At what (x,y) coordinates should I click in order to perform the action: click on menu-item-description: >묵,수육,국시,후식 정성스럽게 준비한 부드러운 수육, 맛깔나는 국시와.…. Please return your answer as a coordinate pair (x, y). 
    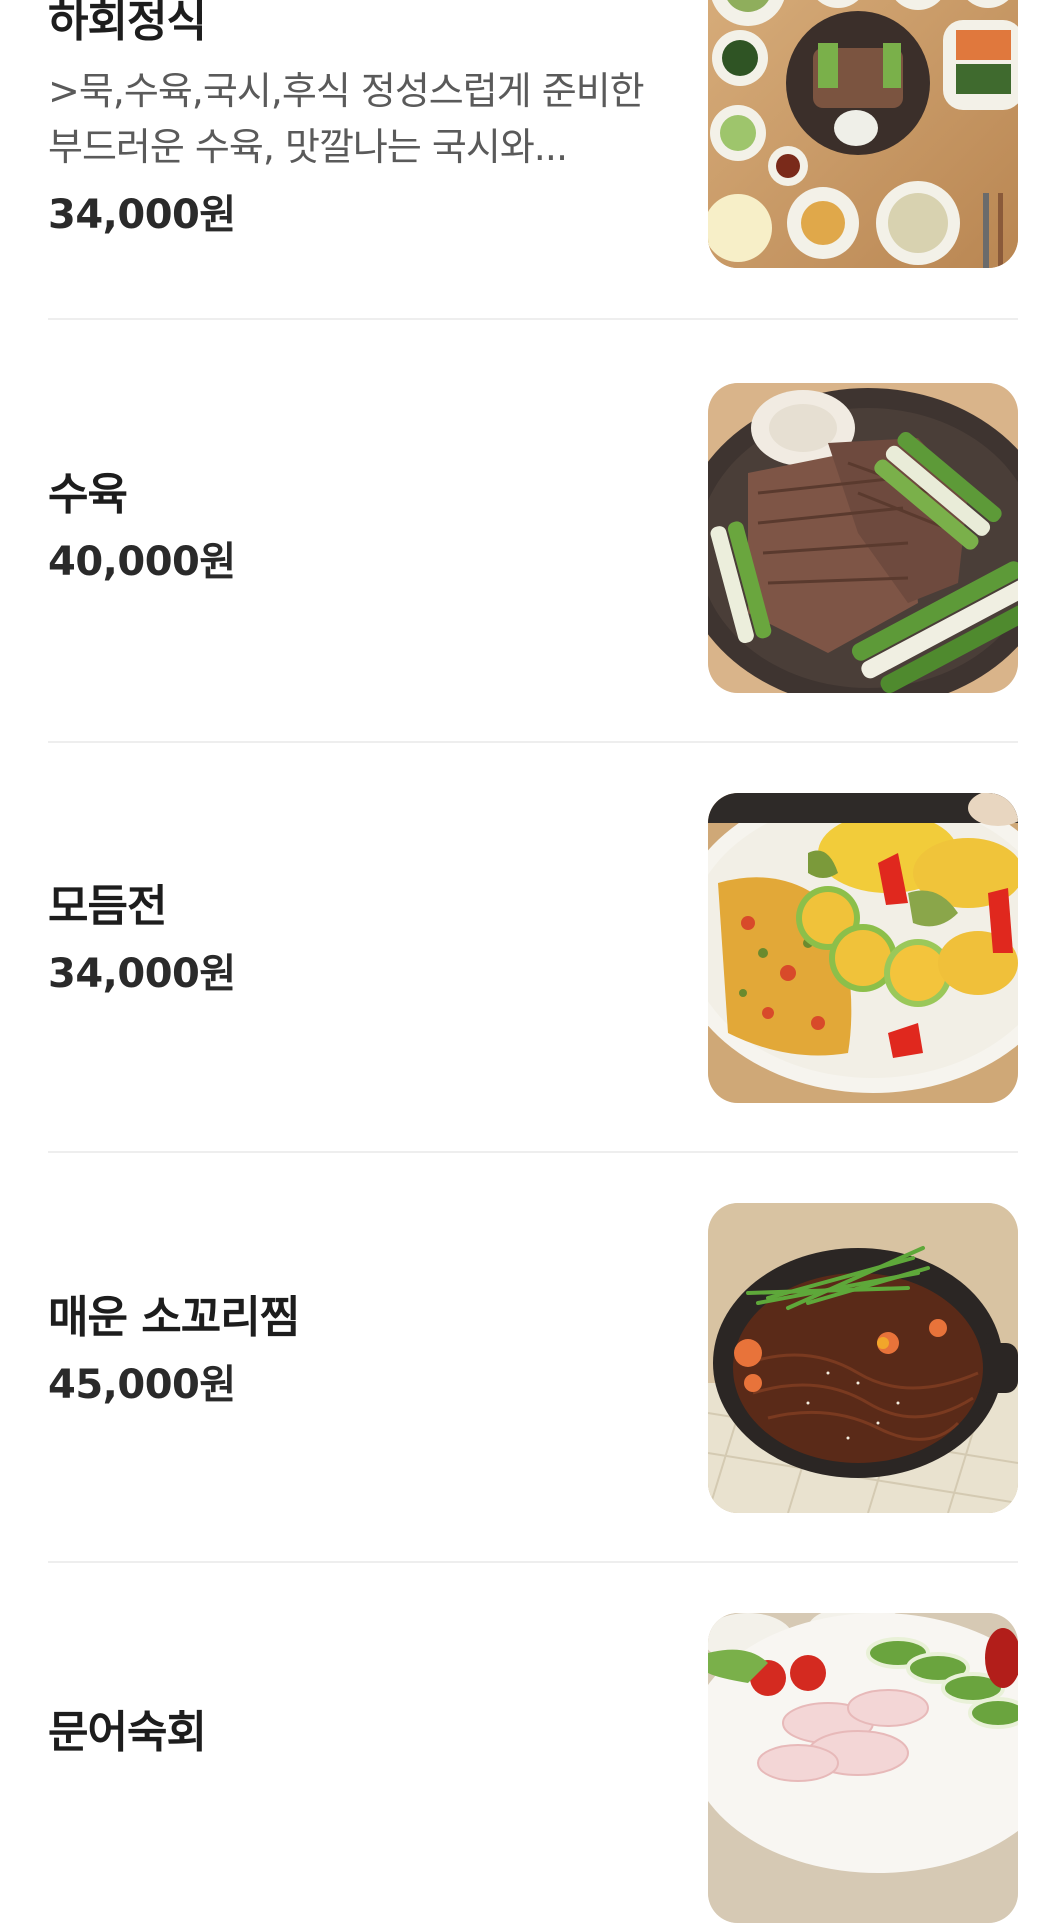
    Looking at the image, I should click on (346, 119).